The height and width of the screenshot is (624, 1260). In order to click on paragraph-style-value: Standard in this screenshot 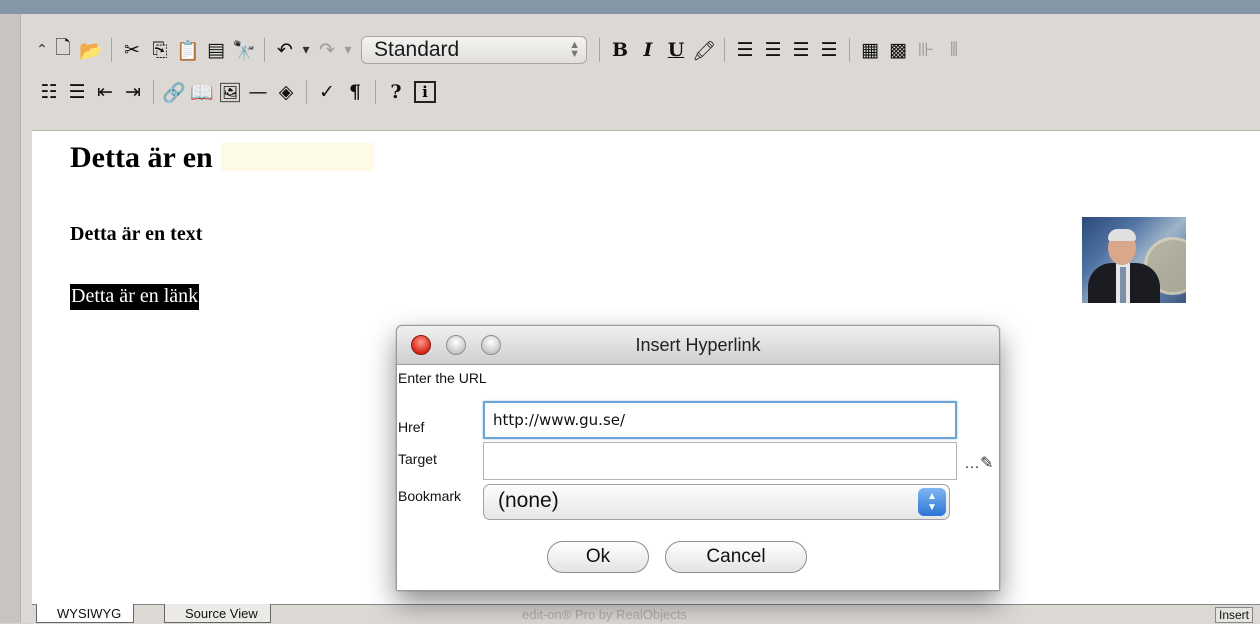, I will do `click(417, 49)`.